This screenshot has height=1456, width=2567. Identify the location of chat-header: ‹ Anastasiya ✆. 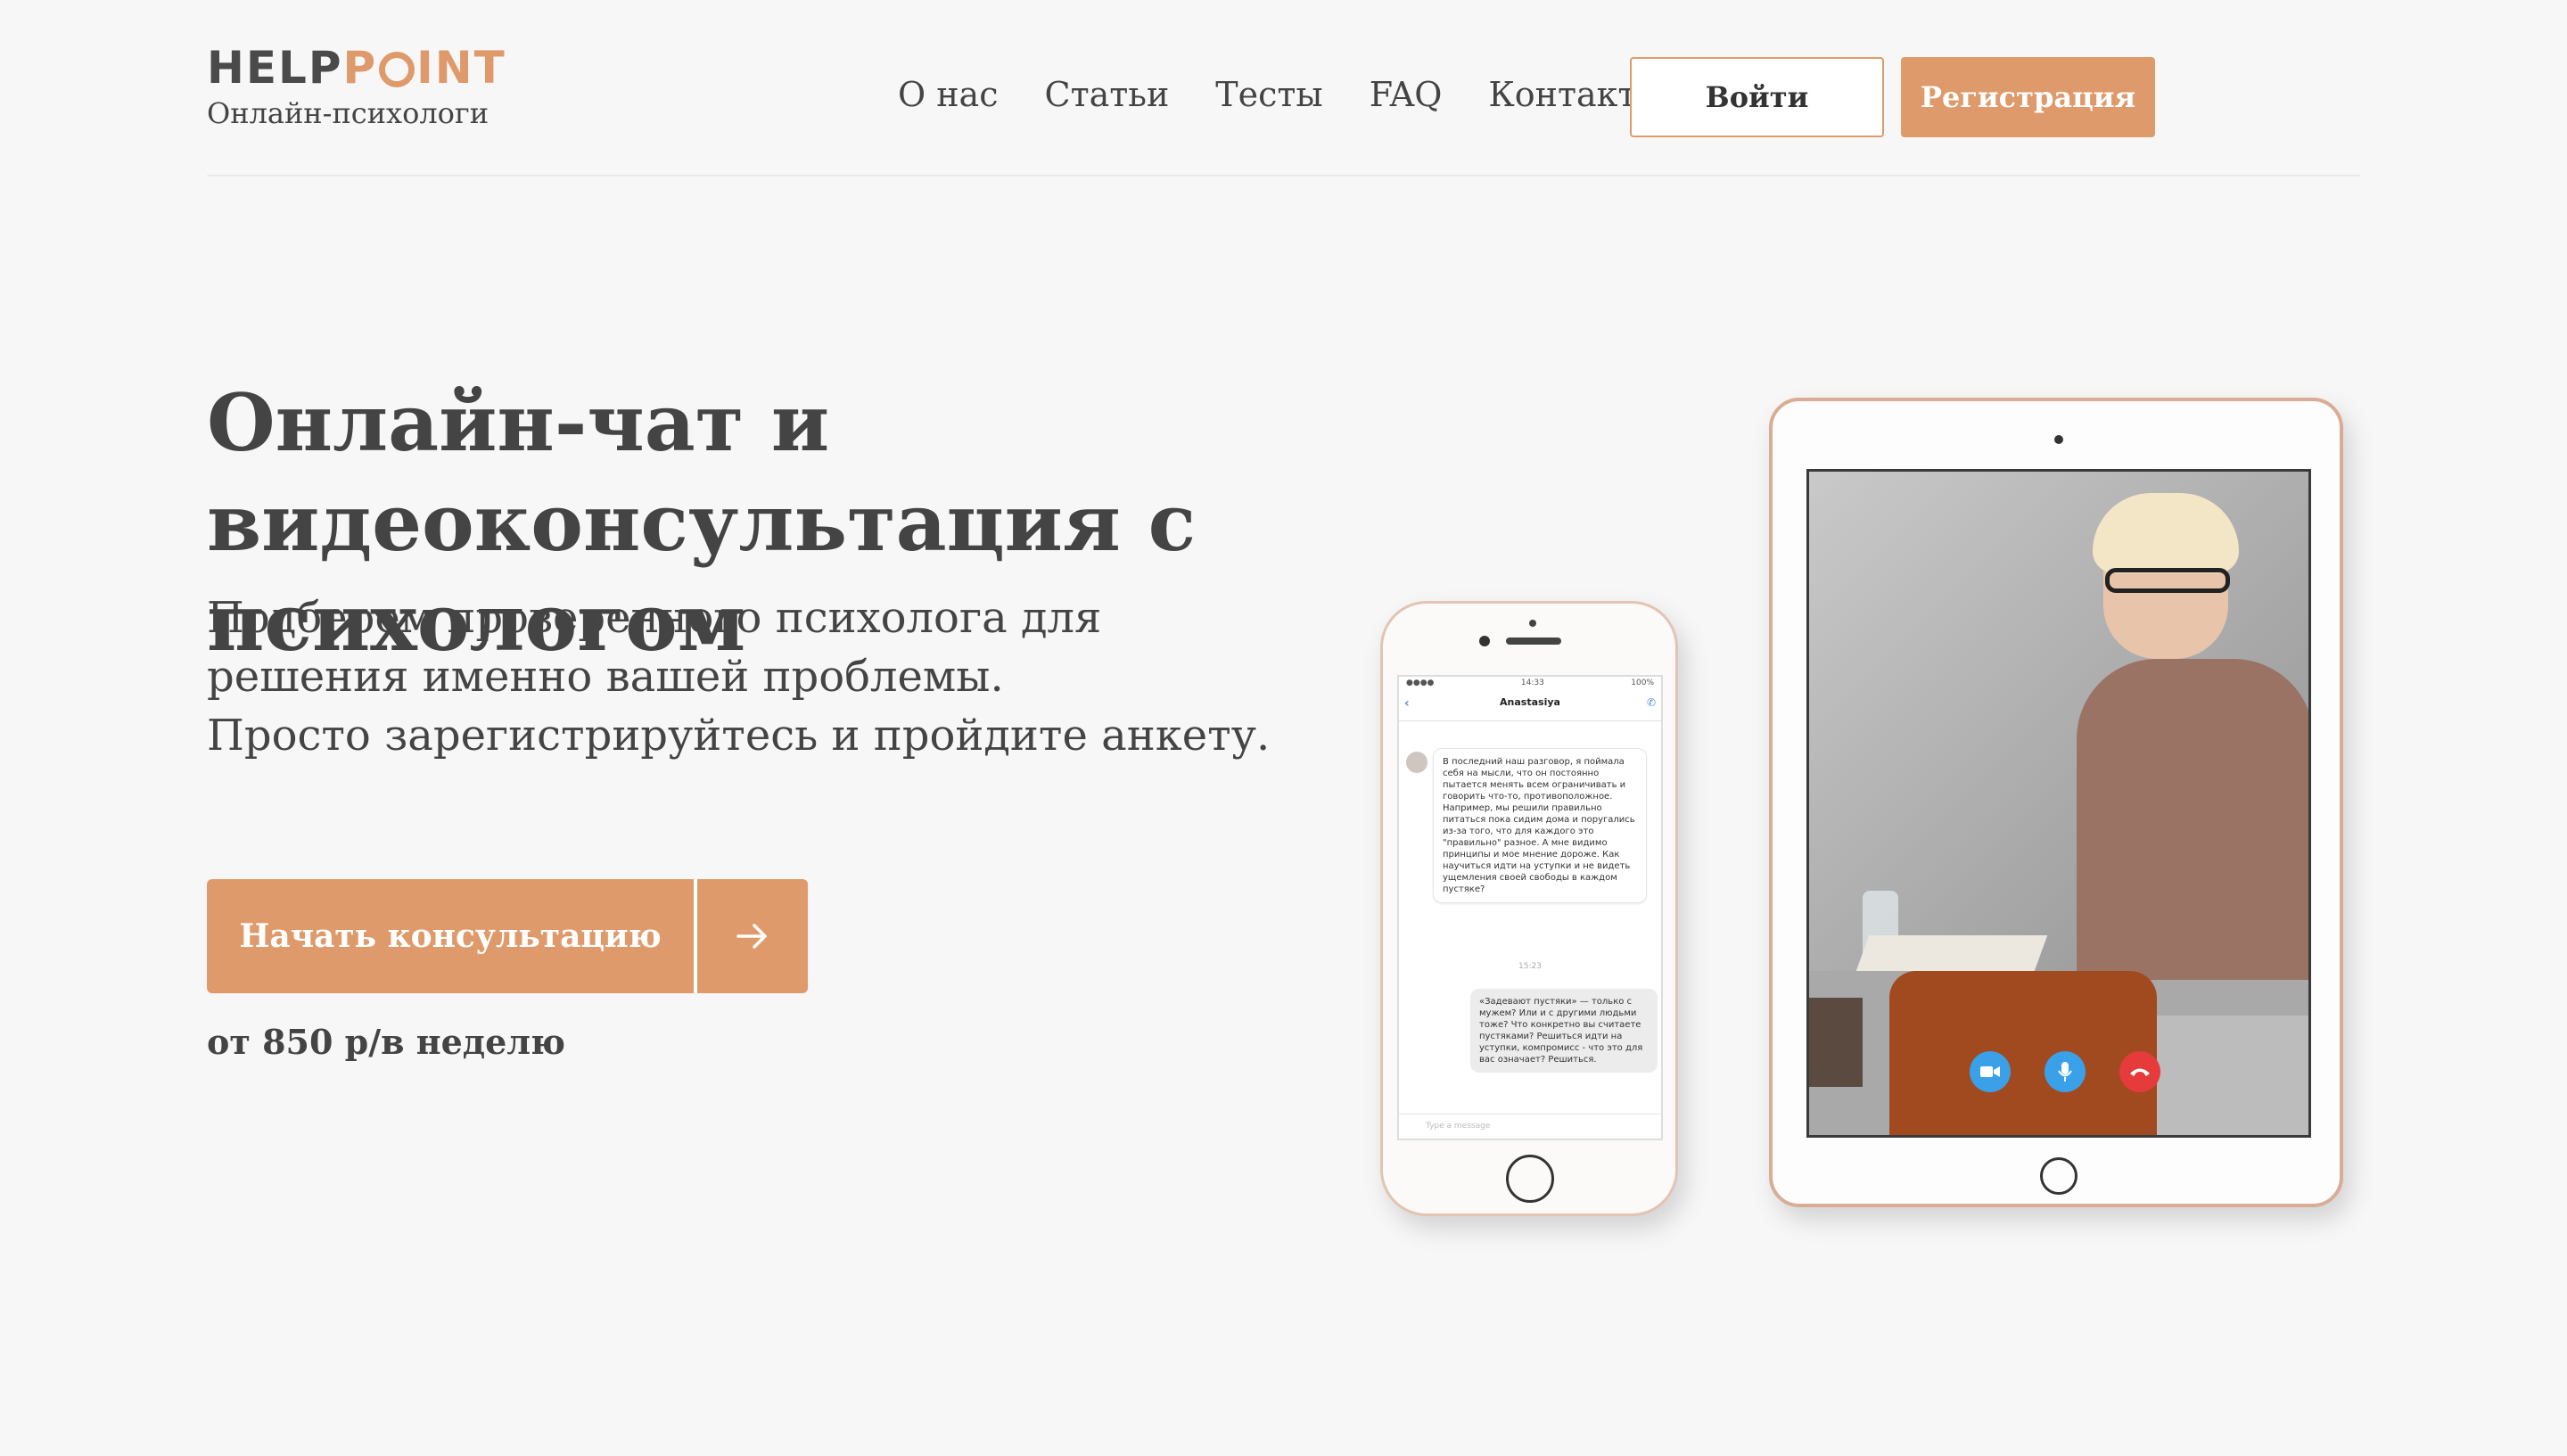
(1530, 706).